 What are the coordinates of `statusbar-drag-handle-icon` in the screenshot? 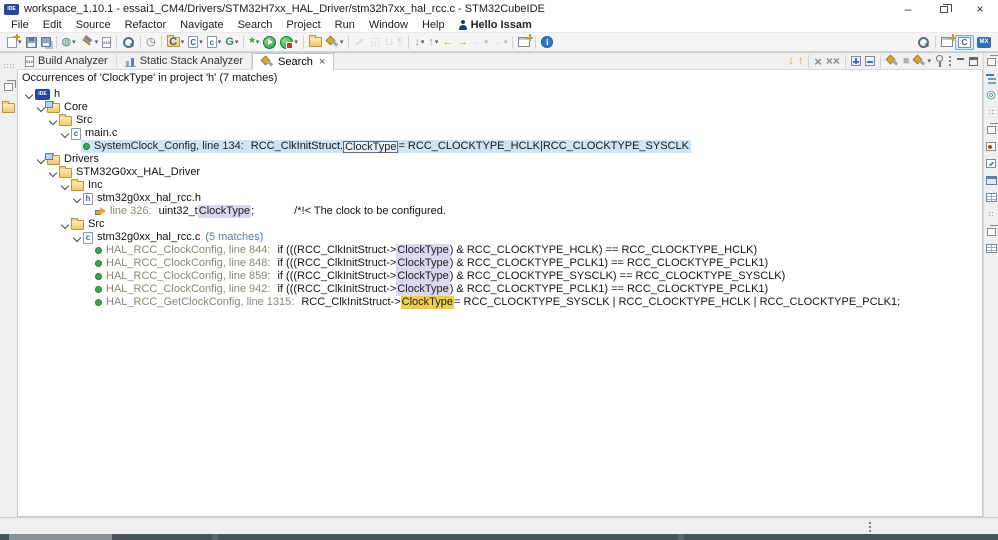 It's located at (870, 527).